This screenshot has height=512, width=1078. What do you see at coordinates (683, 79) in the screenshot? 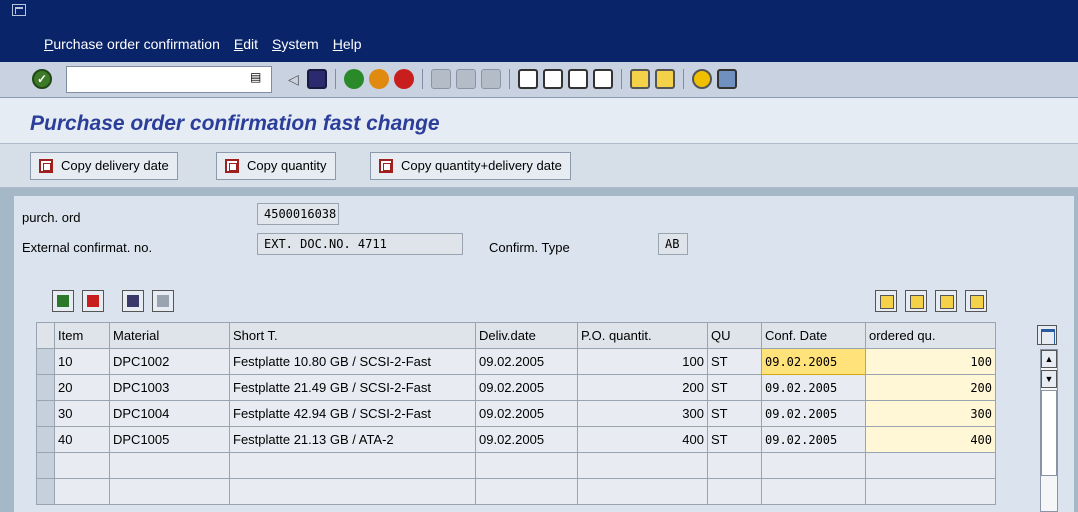
I see `toolbar-separator` at bounding box center [683, 79].